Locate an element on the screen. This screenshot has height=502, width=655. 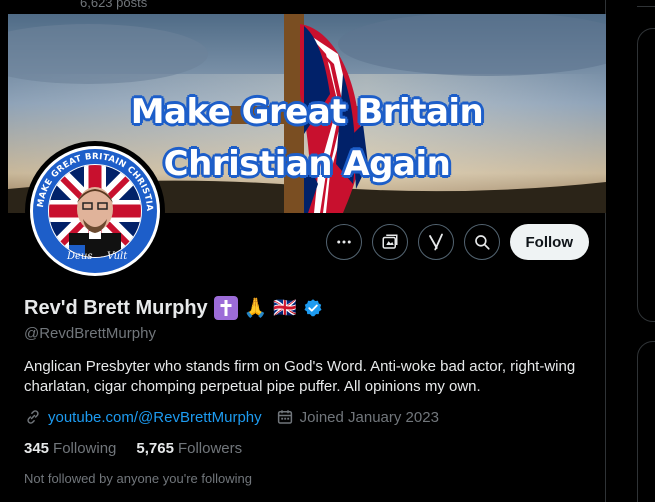
following-label: Following is located at coordinates (85, 448).